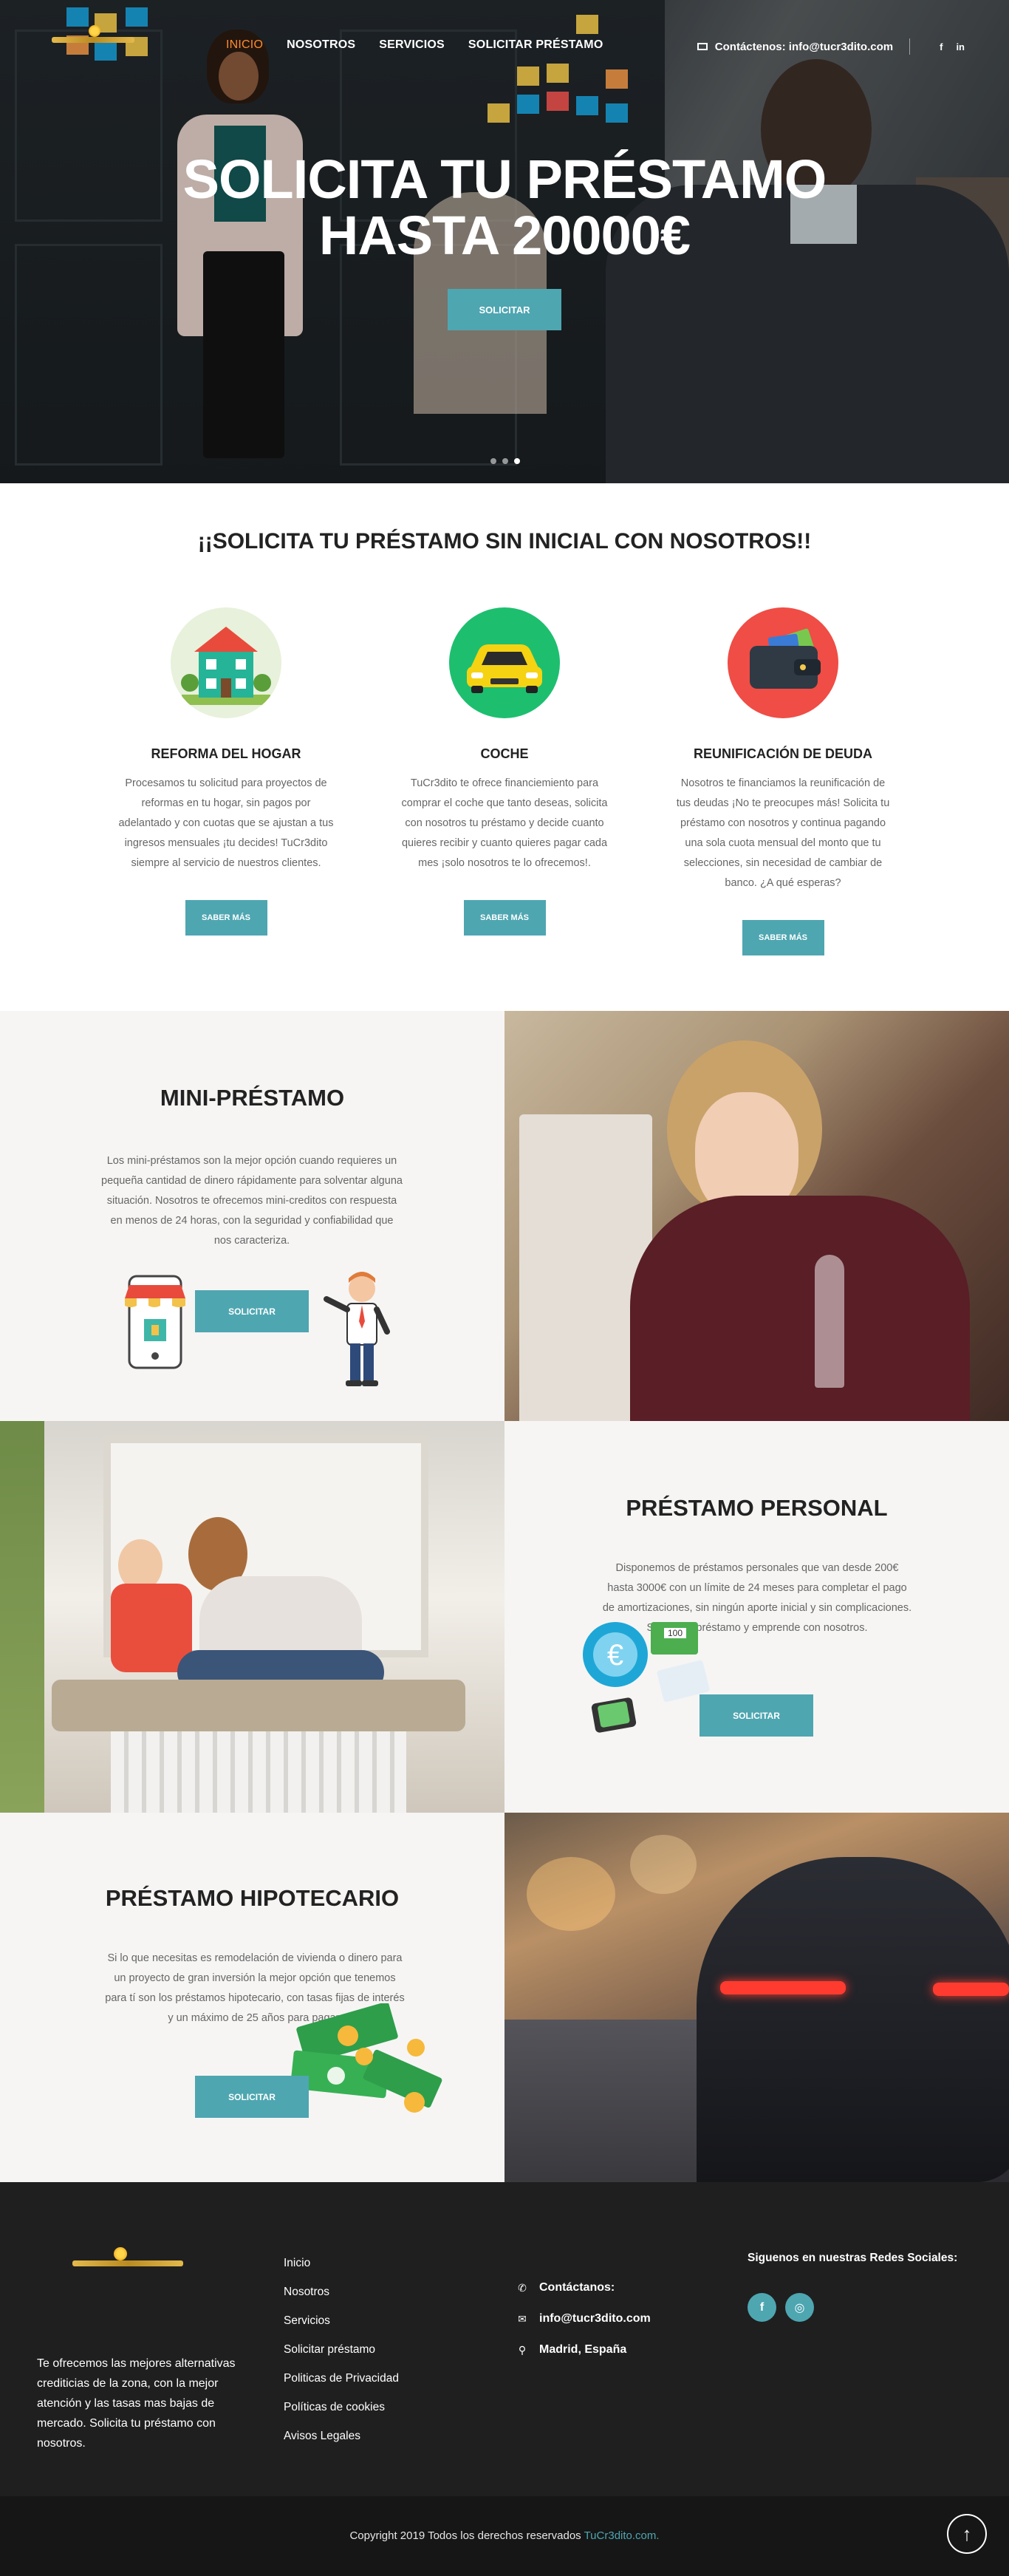 The height and width of the screenshot is (2576, 1009). Describe the element at coordinates (800, 1308) in the screenshot. I see `sweater-shape` at that location.